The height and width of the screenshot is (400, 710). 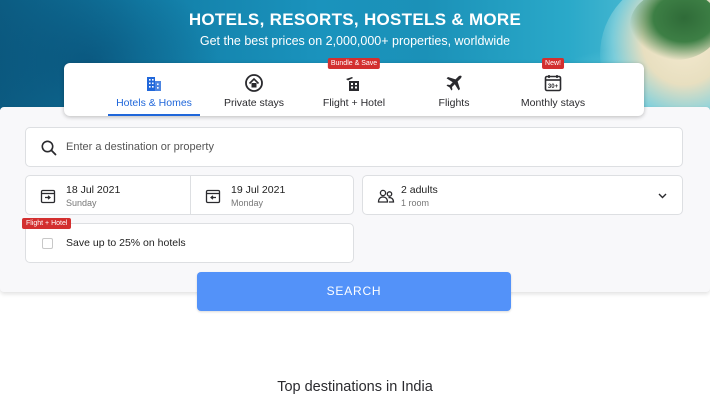 What do you see at coordinates (254, 103) in the screenshot?
I see `tab-label: Private stays` at bounding box center [254, 103].